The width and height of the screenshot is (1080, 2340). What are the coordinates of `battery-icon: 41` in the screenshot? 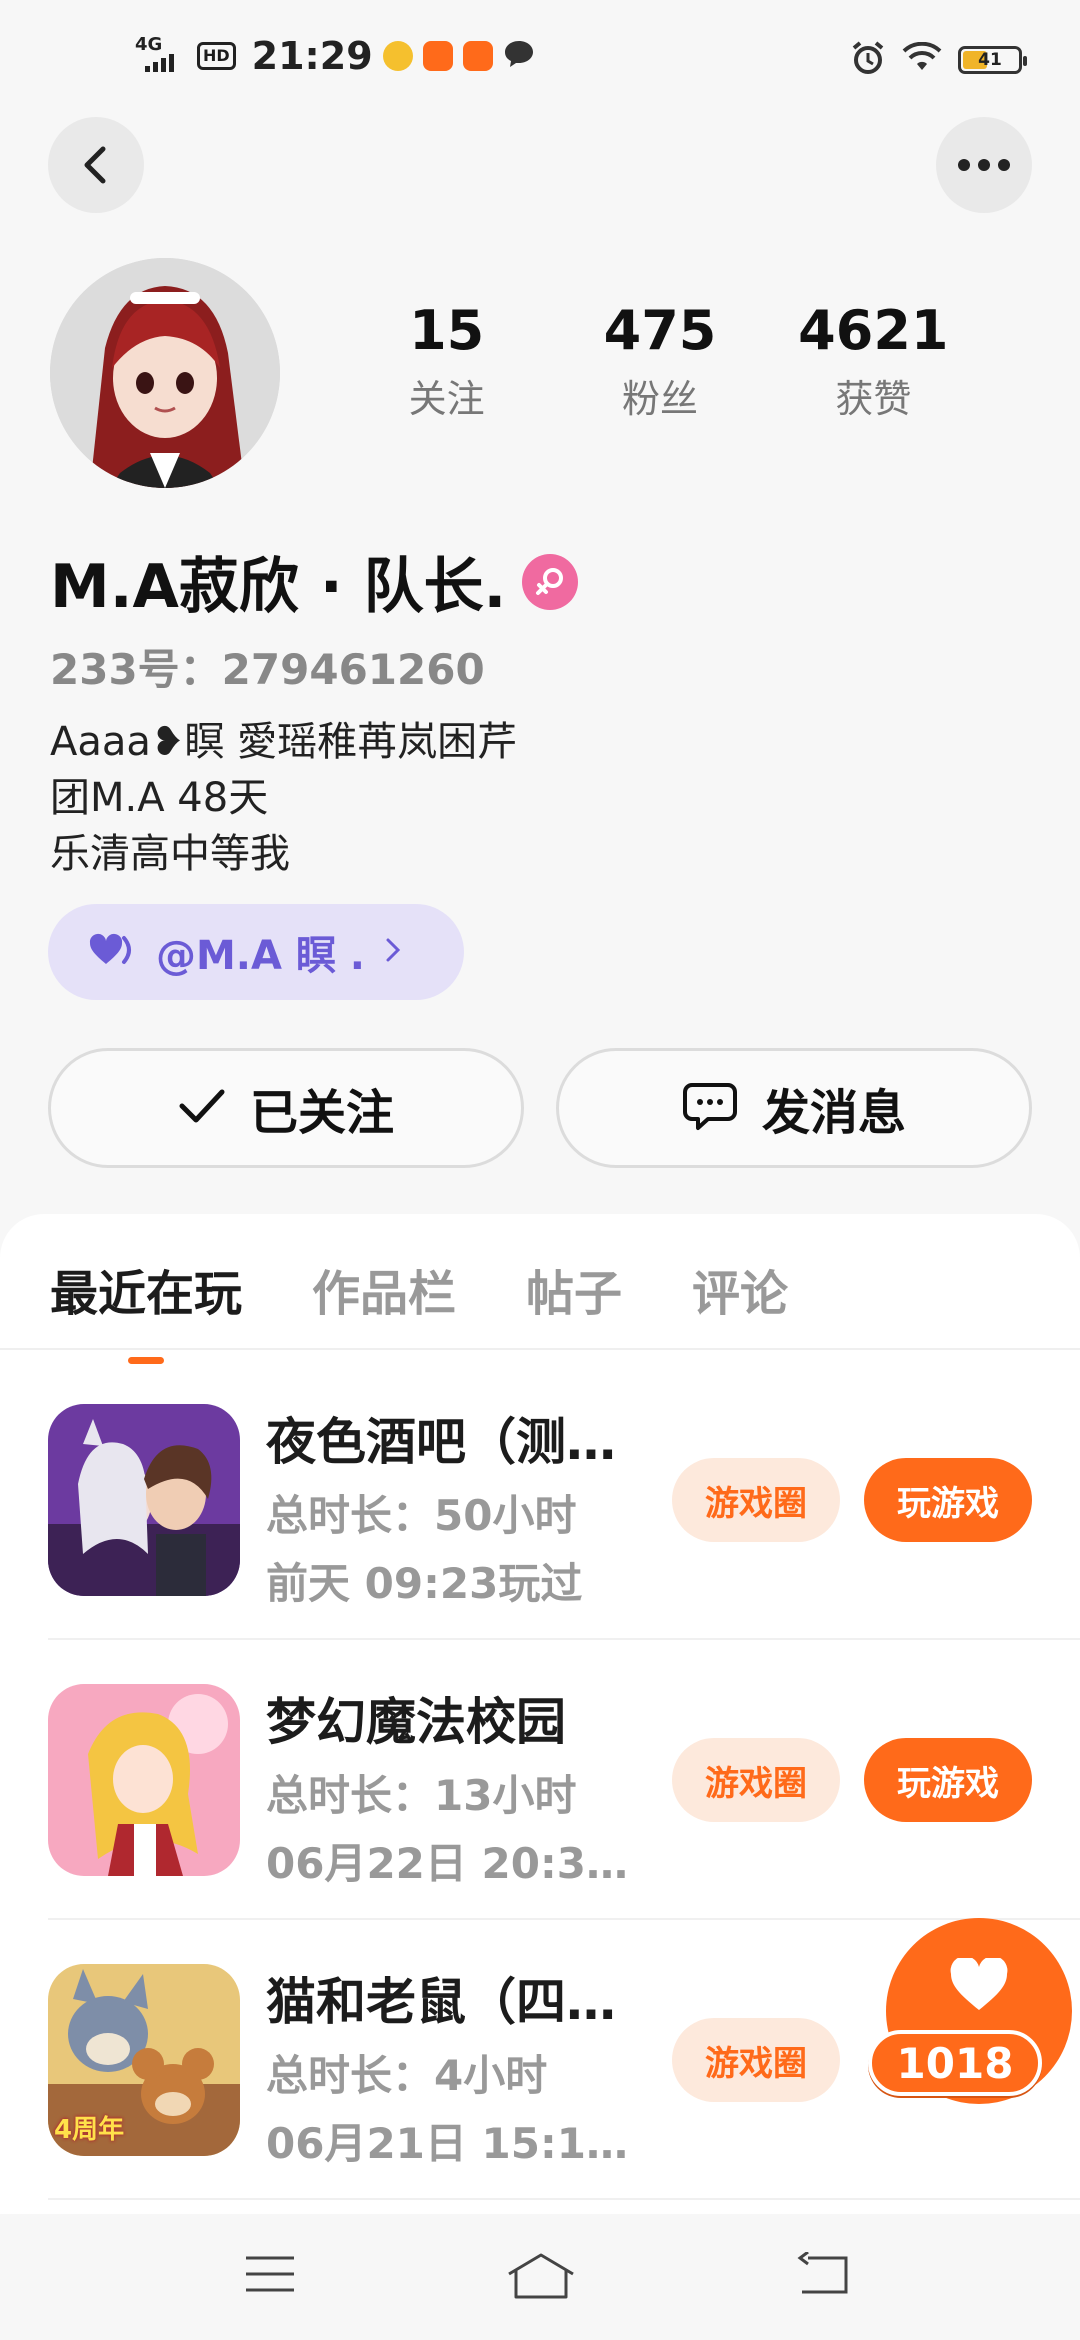 It's located at (992, 60).